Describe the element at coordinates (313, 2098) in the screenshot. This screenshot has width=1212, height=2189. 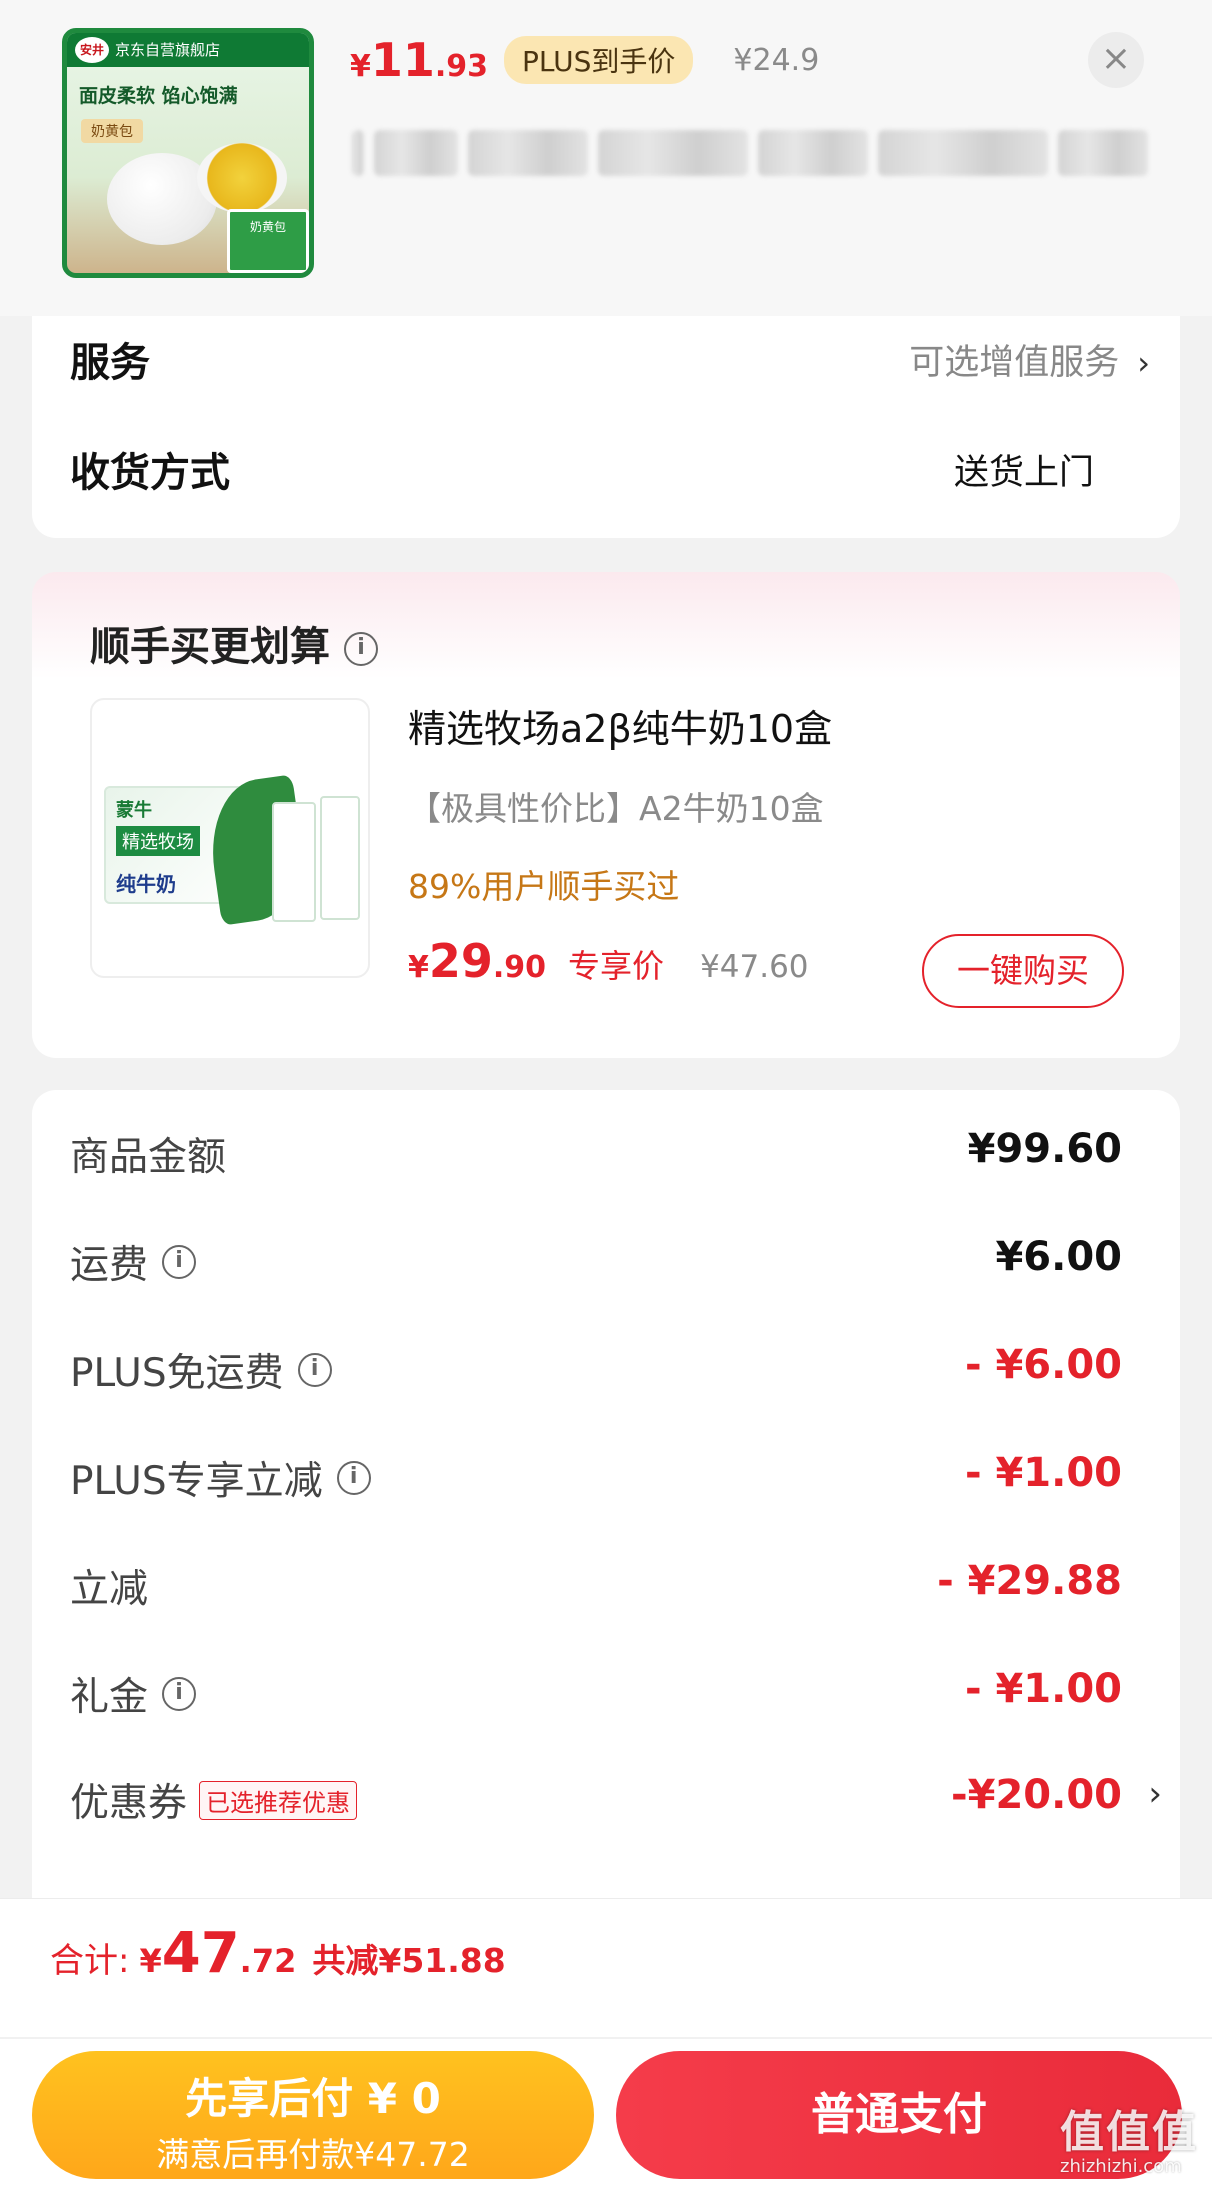
I see `pay-later-title: 先享后付 ¥ 0` at that location.